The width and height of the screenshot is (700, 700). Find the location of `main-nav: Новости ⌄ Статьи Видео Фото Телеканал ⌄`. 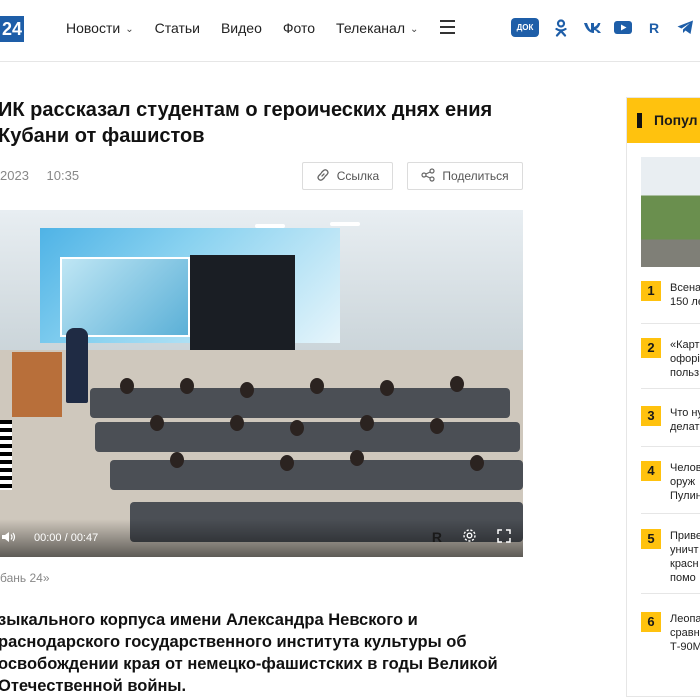

main-nav: Новости ⌄ Статьи Видео Фото Телеканал ⌄ is located at coordinates (252, 28).